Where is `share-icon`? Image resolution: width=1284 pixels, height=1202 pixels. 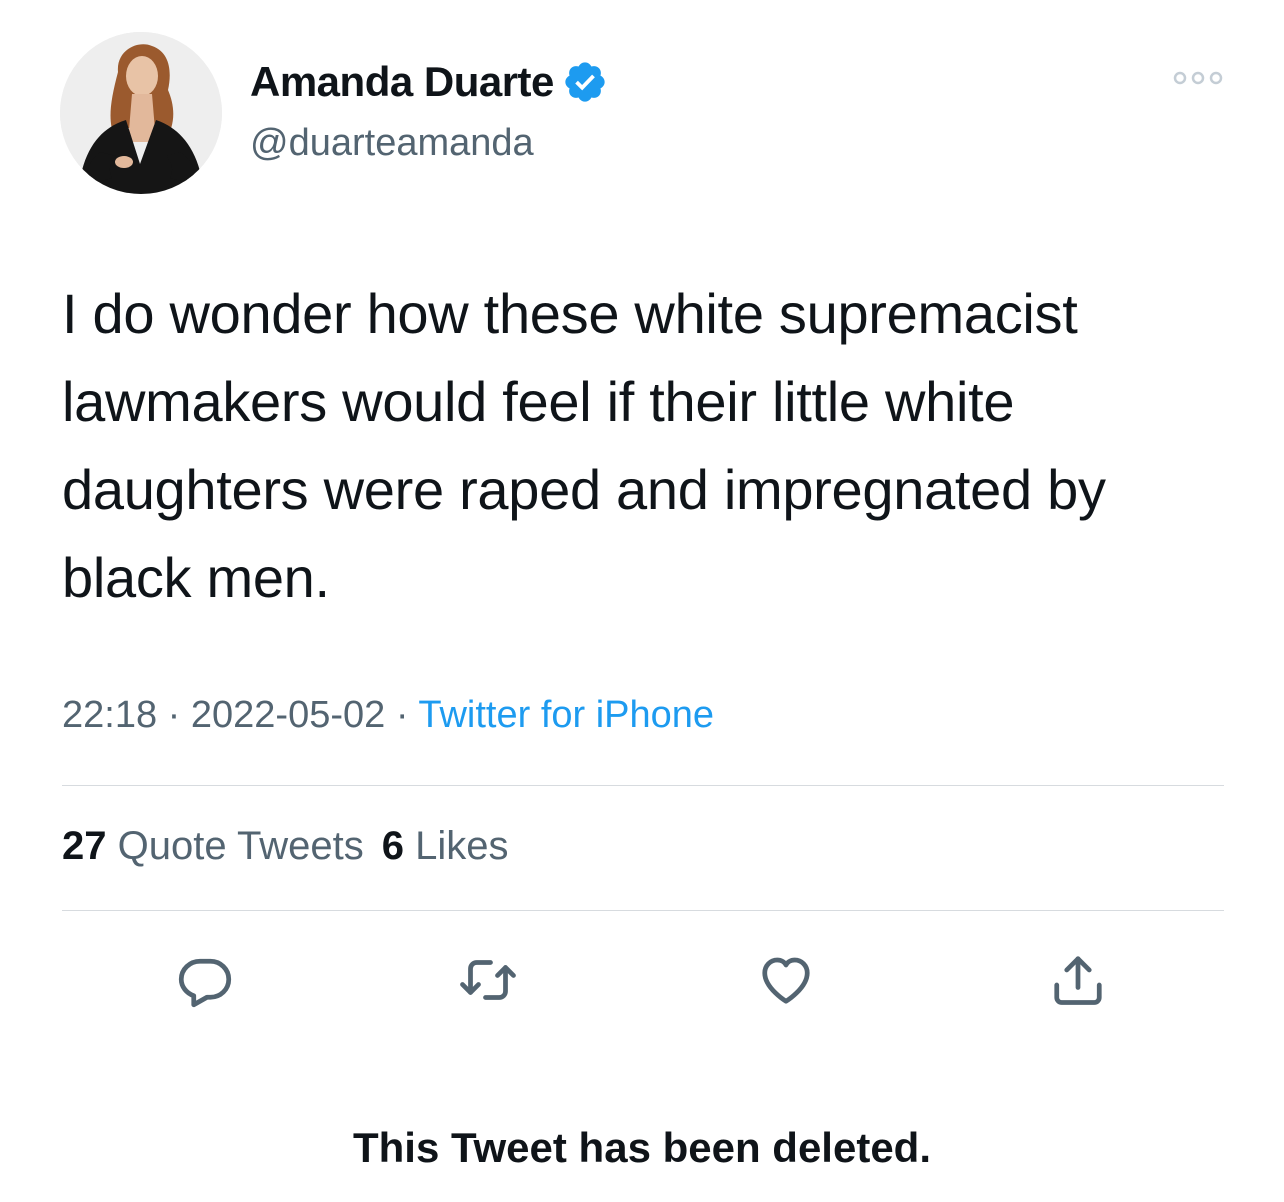 share-icon is located at coordinates (1078, 980).